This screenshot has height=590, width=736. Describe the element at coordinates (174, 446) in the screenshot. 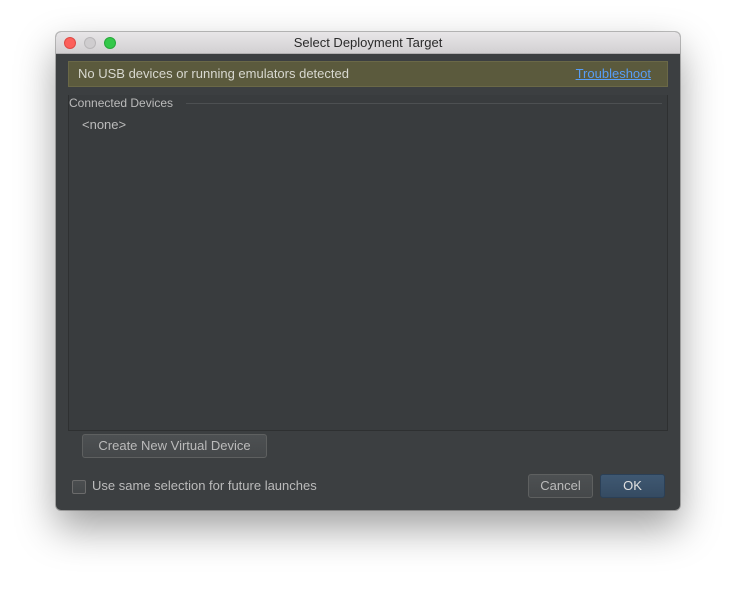

I see `create-virtual-device-button: Create New Virtual Device` at that location.